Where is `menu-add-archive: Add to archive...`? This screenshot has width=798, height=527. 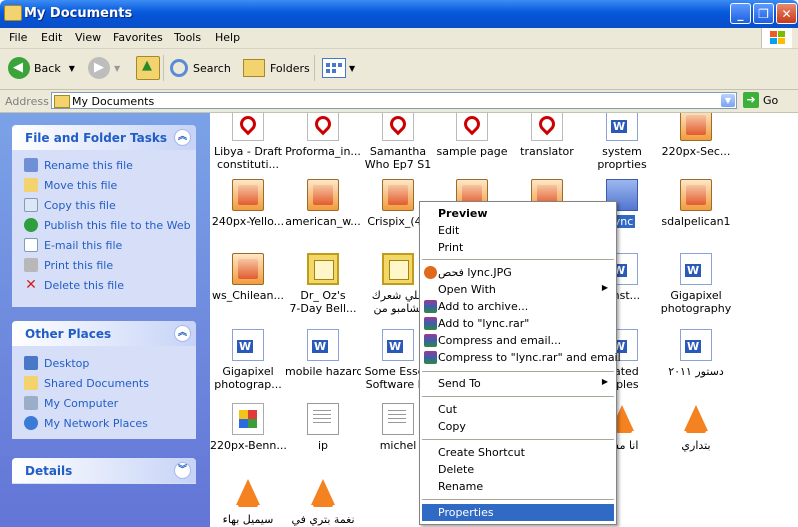 menu-add-archive: Add to archive... is located at coordinates (518, 306).